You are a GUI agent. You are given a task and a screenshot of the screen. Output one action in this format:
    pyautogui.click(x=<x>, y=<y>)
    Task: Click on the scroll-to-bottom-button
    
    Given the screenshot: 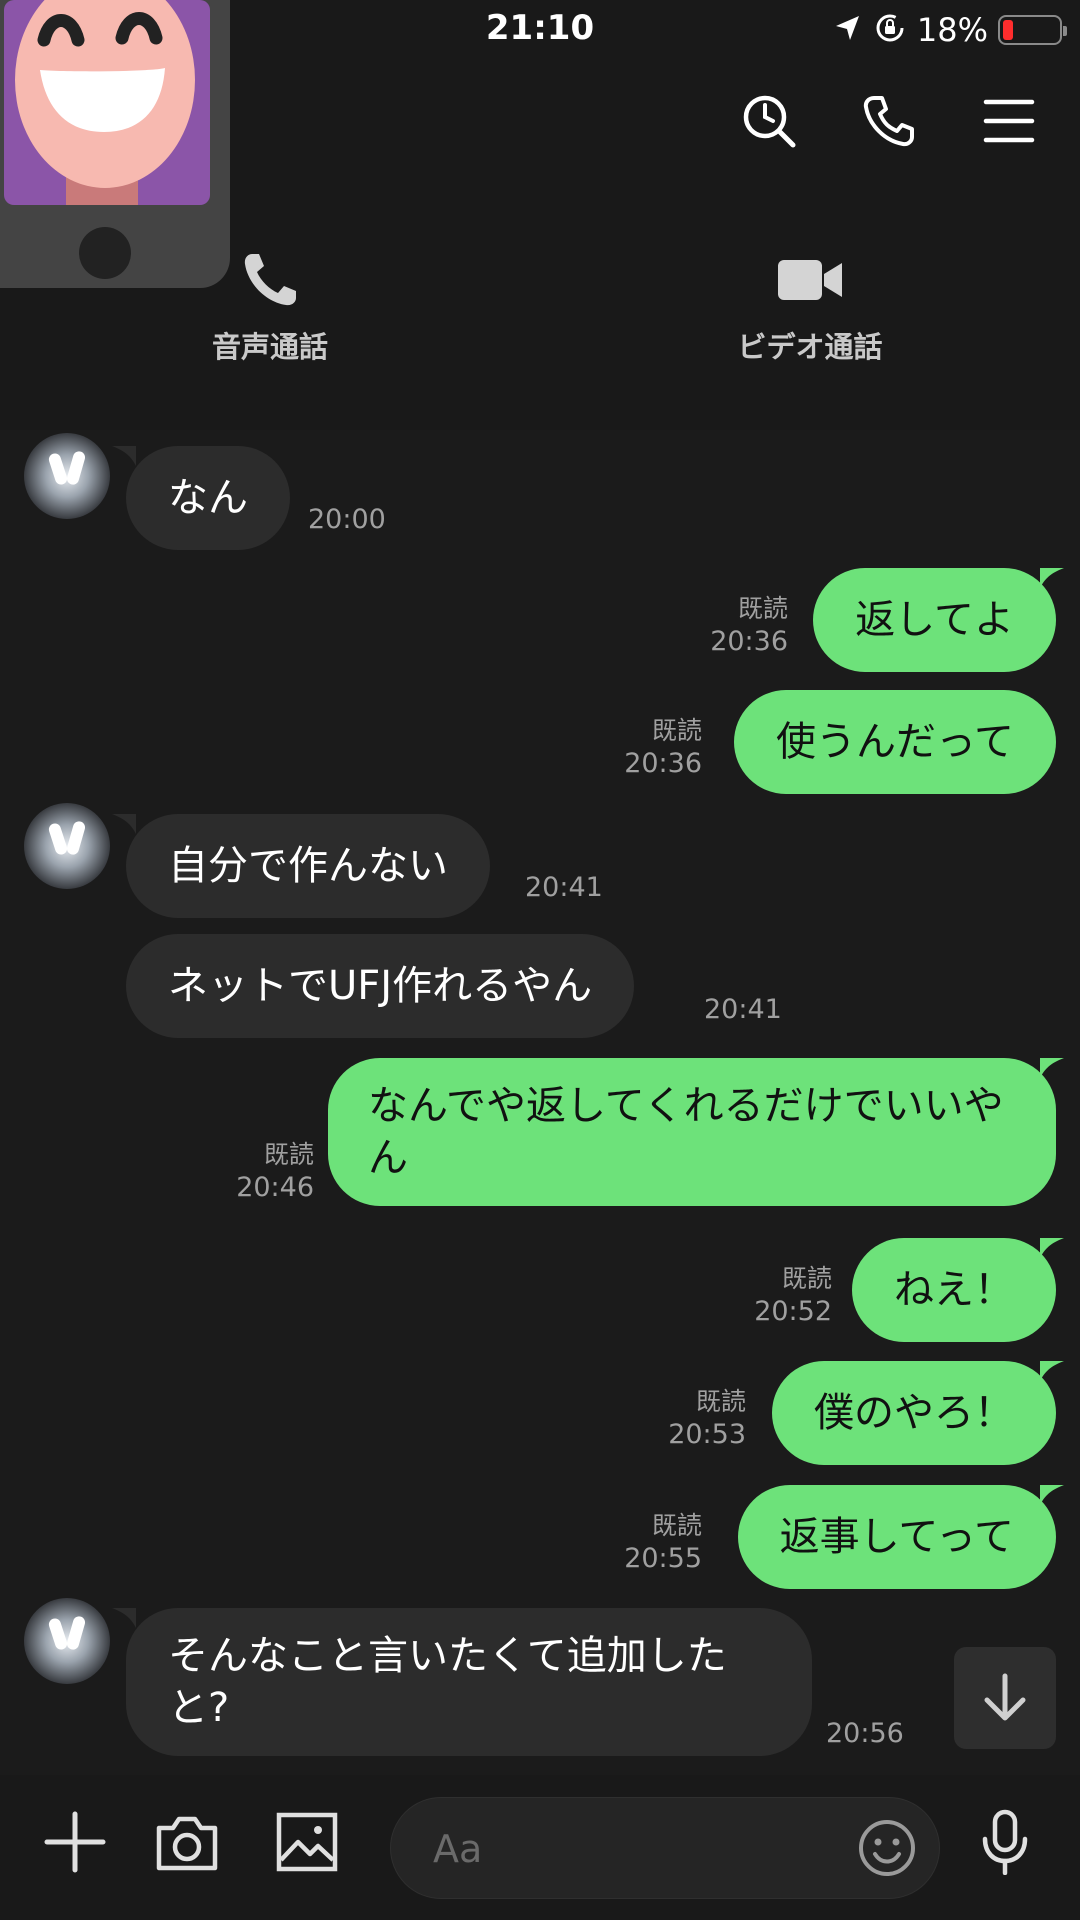 What is the action you would take?
    pyautogui.click(x=1005, y=1698)
    